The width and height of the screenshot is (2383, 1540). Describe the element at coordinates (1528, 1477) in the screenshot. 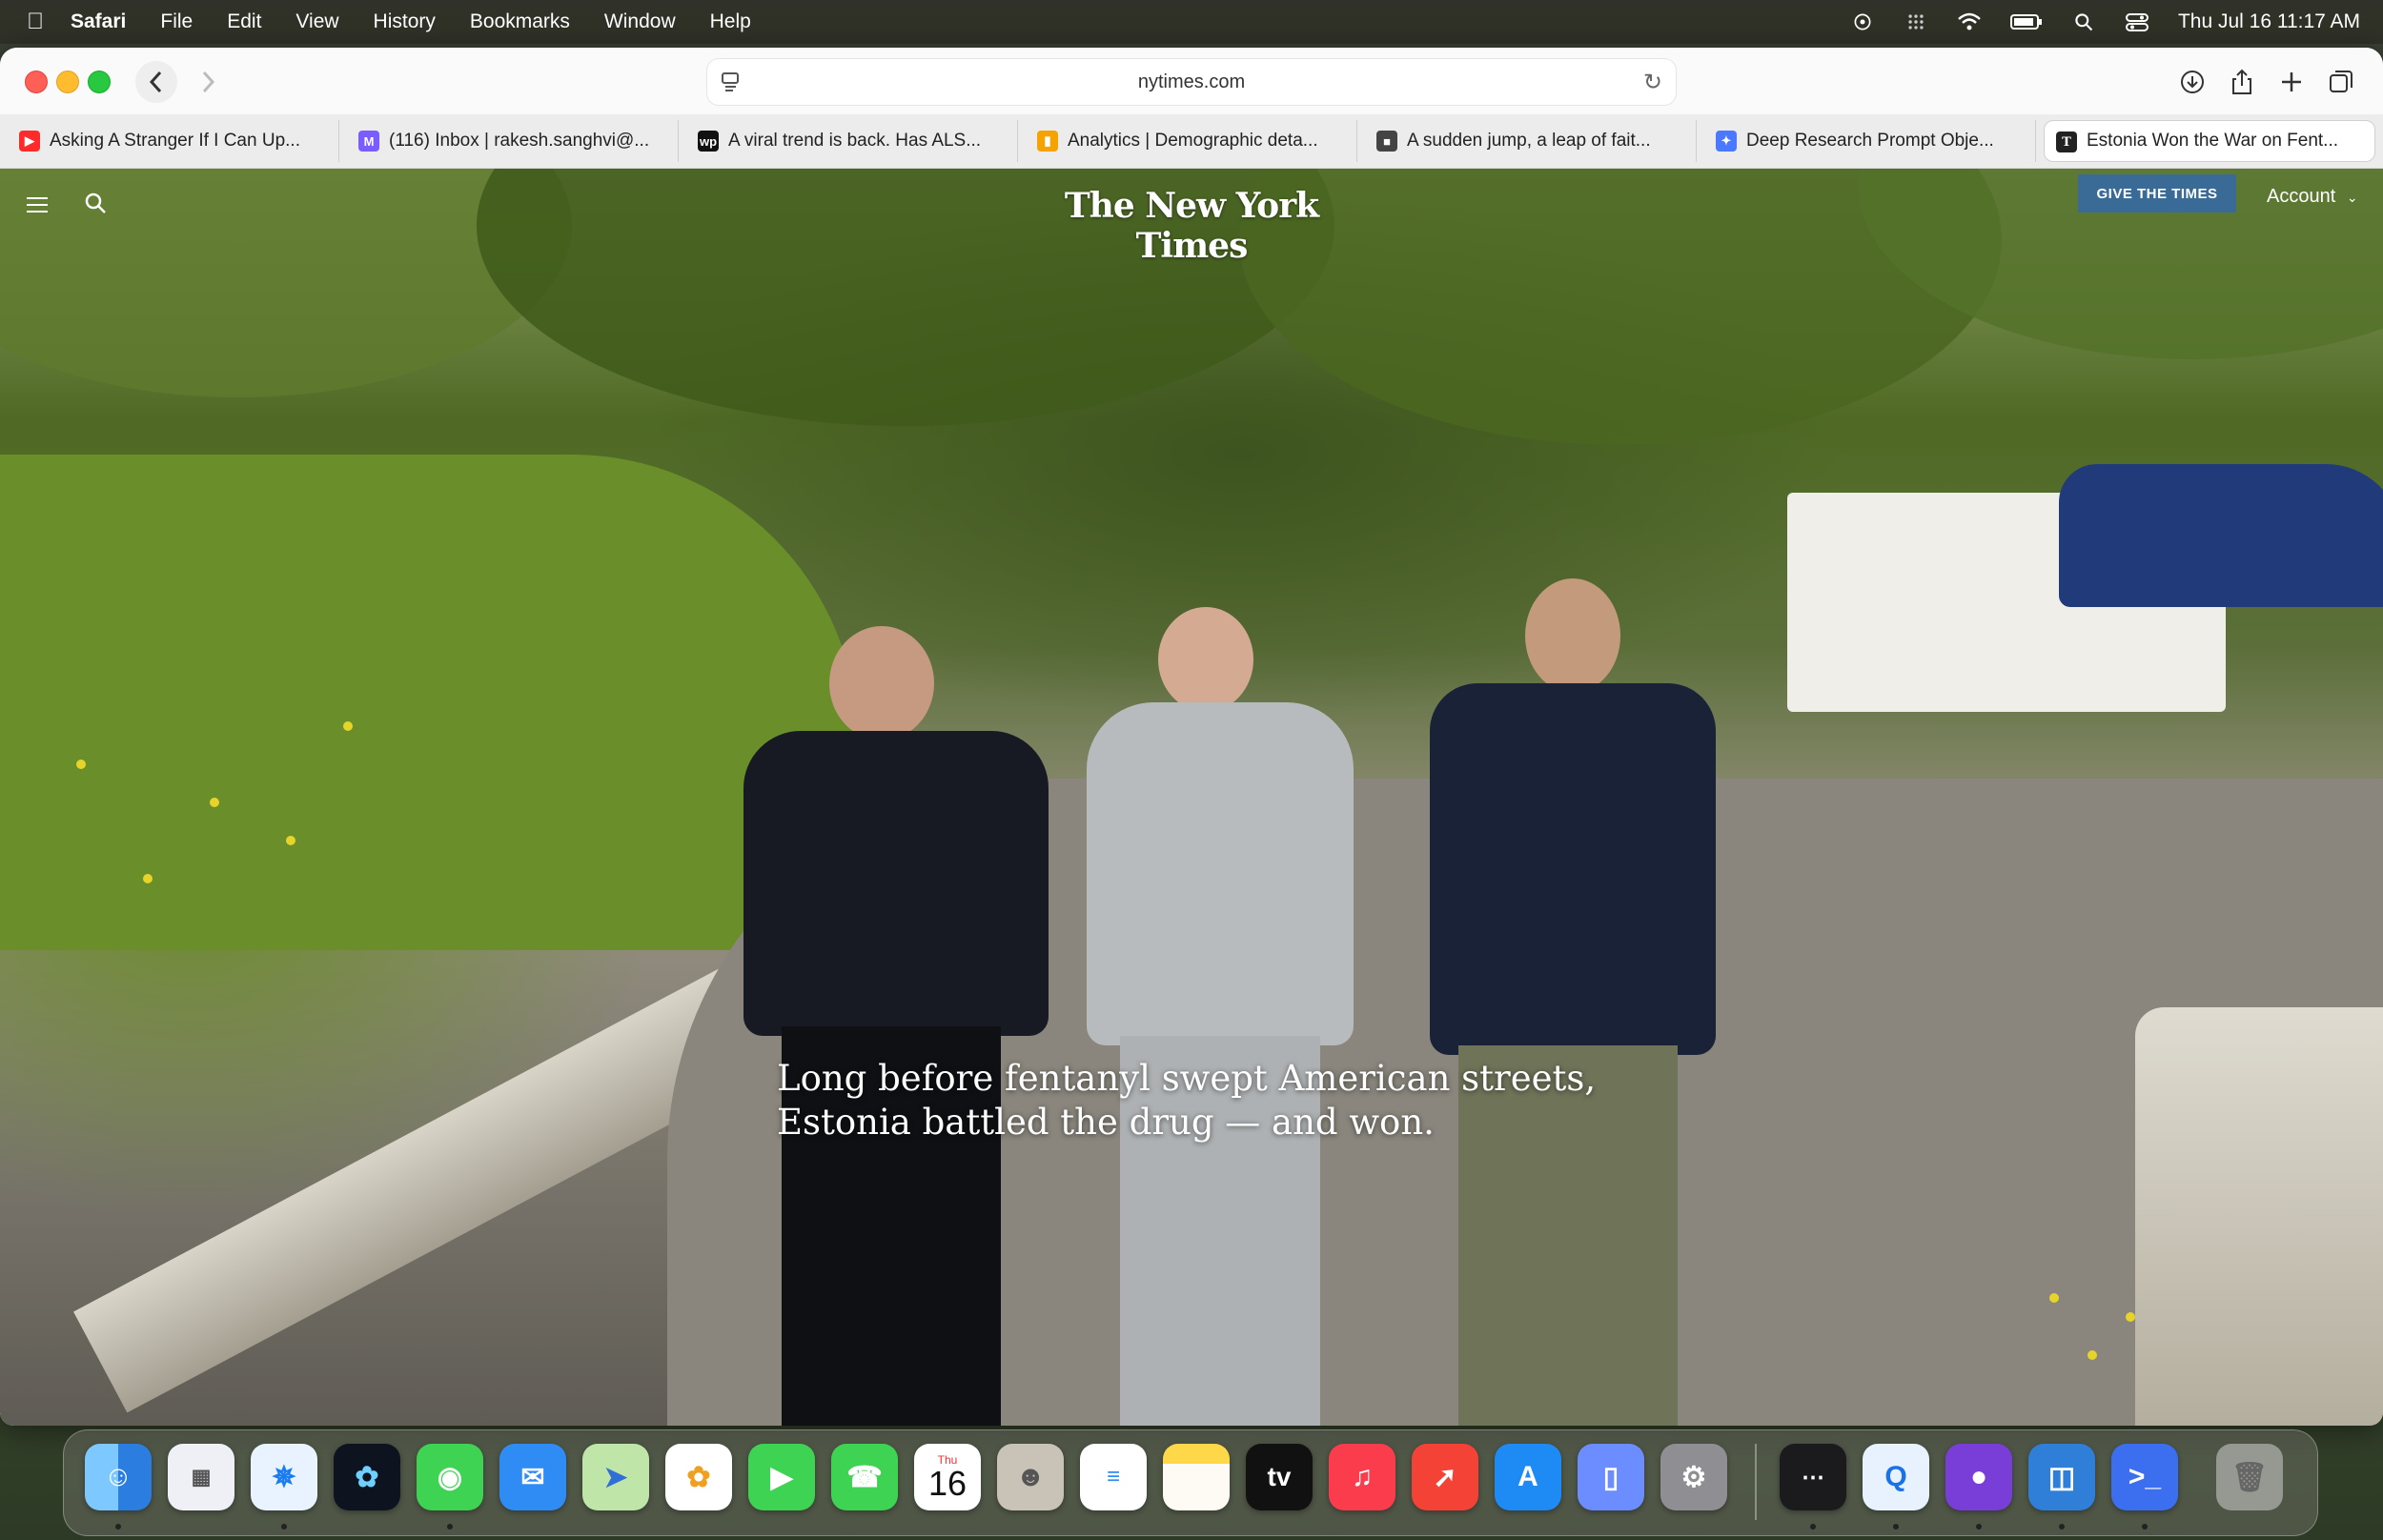

I see `app-store-icon: A` at that location.